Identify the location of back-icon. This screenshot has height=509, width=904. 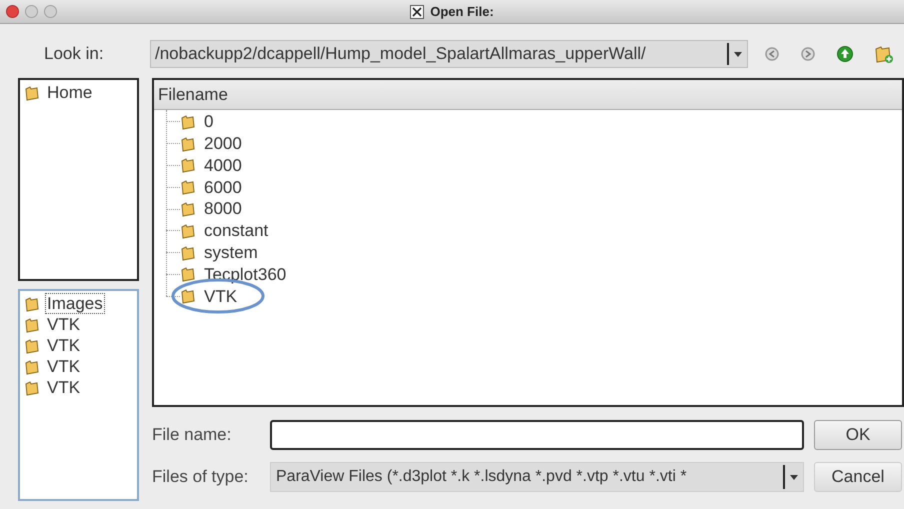
(772, 54).